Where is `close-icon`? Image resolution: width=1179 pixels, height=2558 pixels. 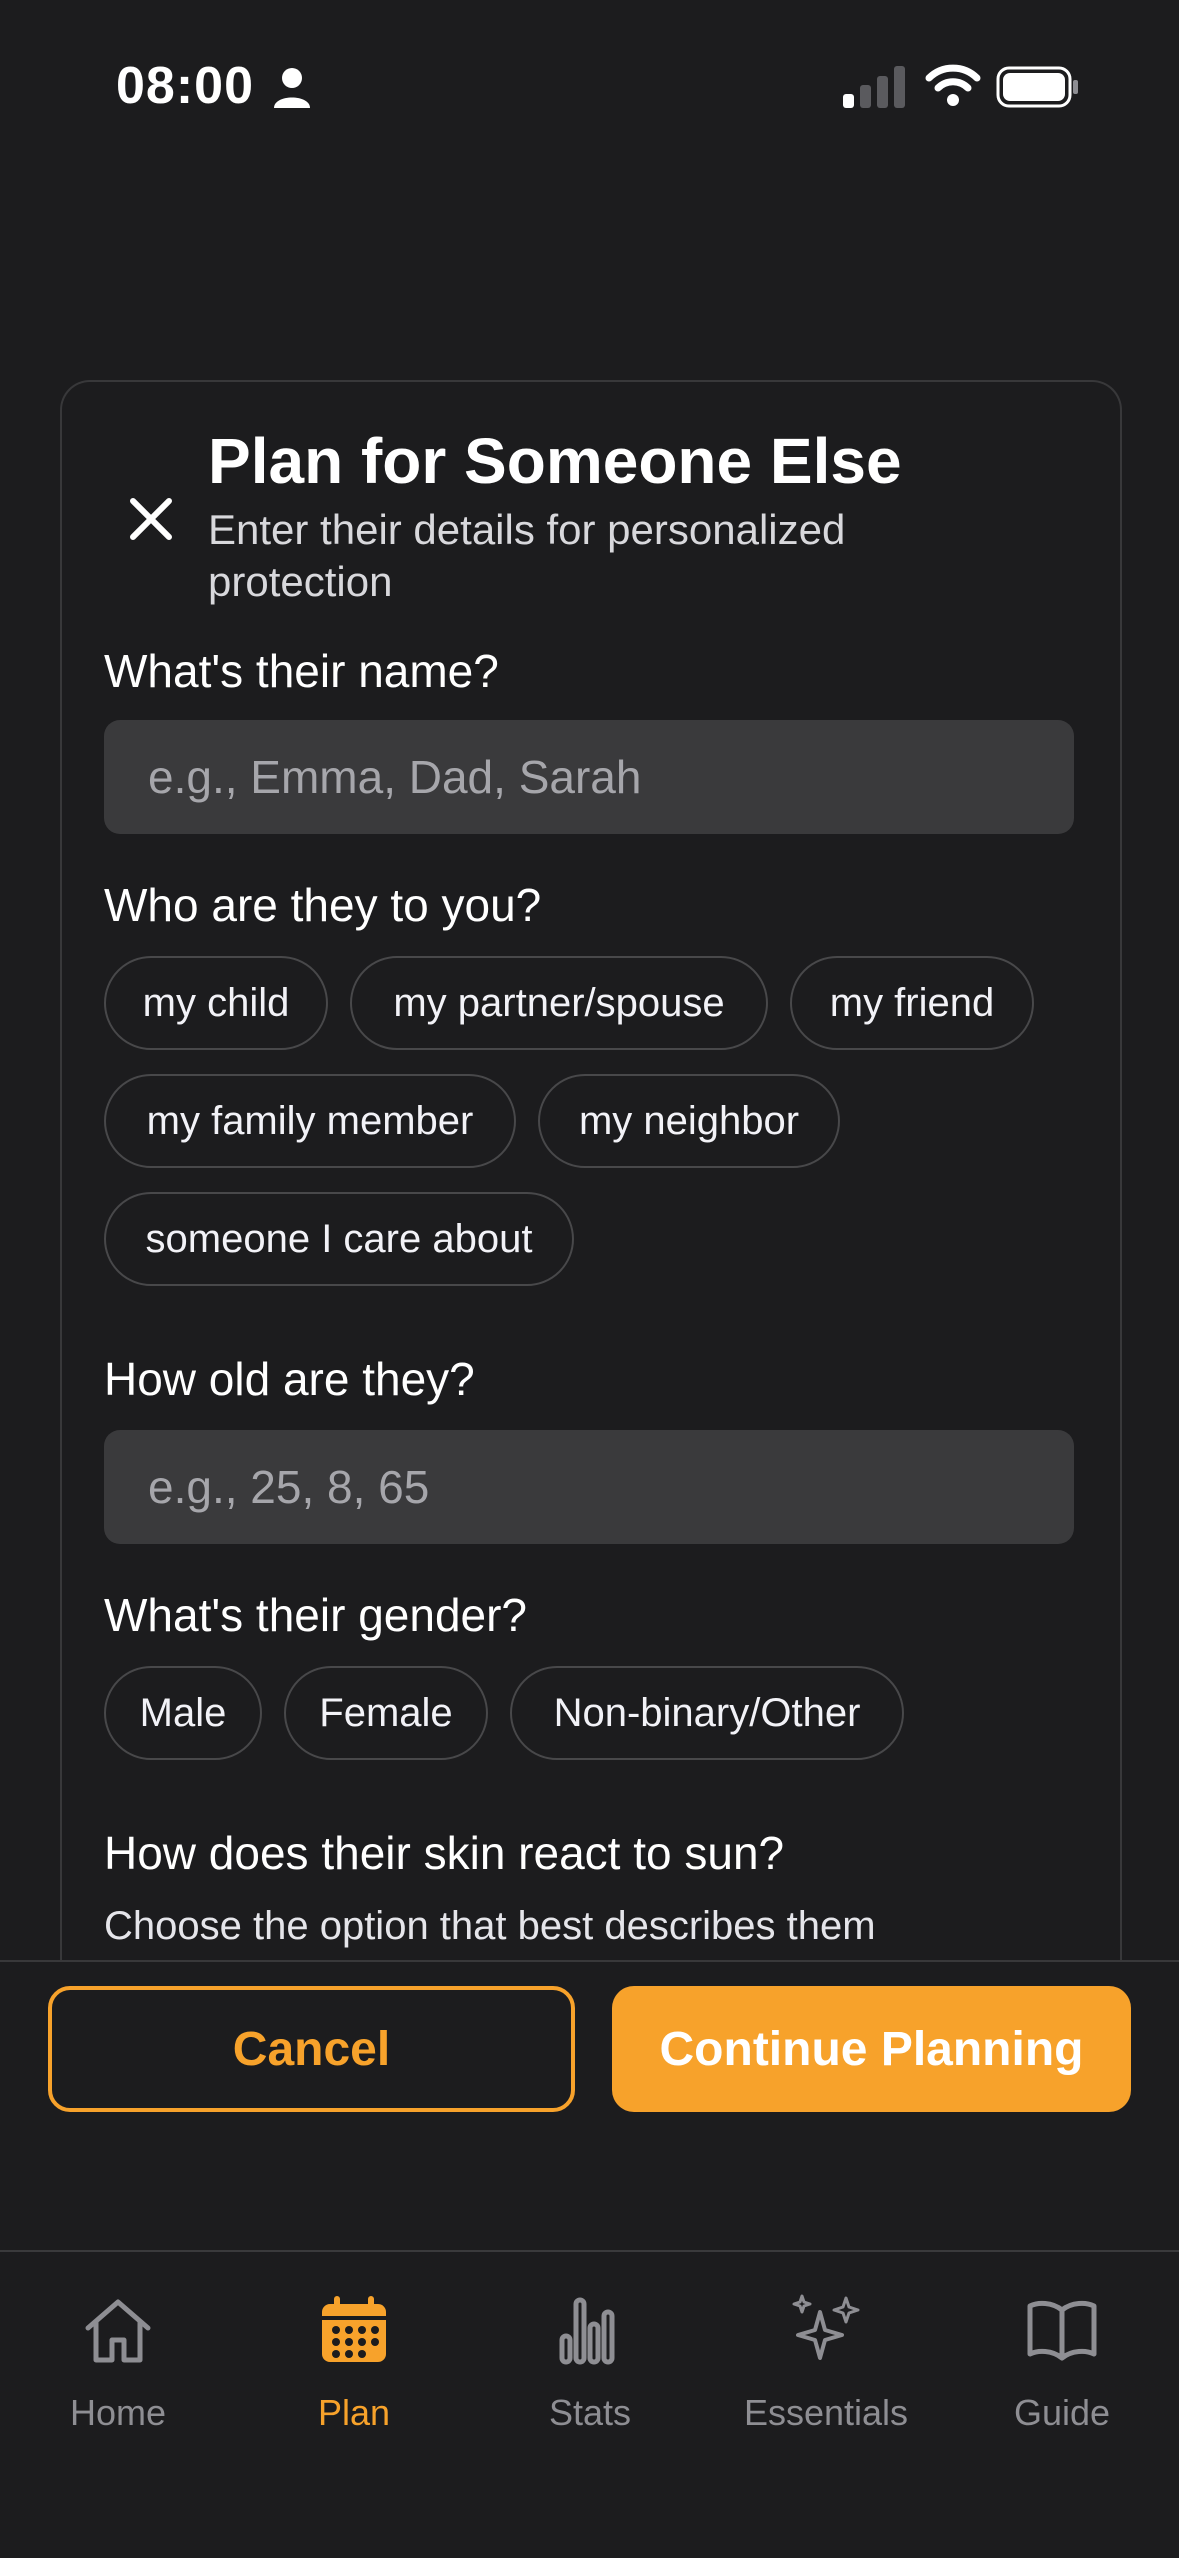
close-icon is located at coordinates (151, 519).